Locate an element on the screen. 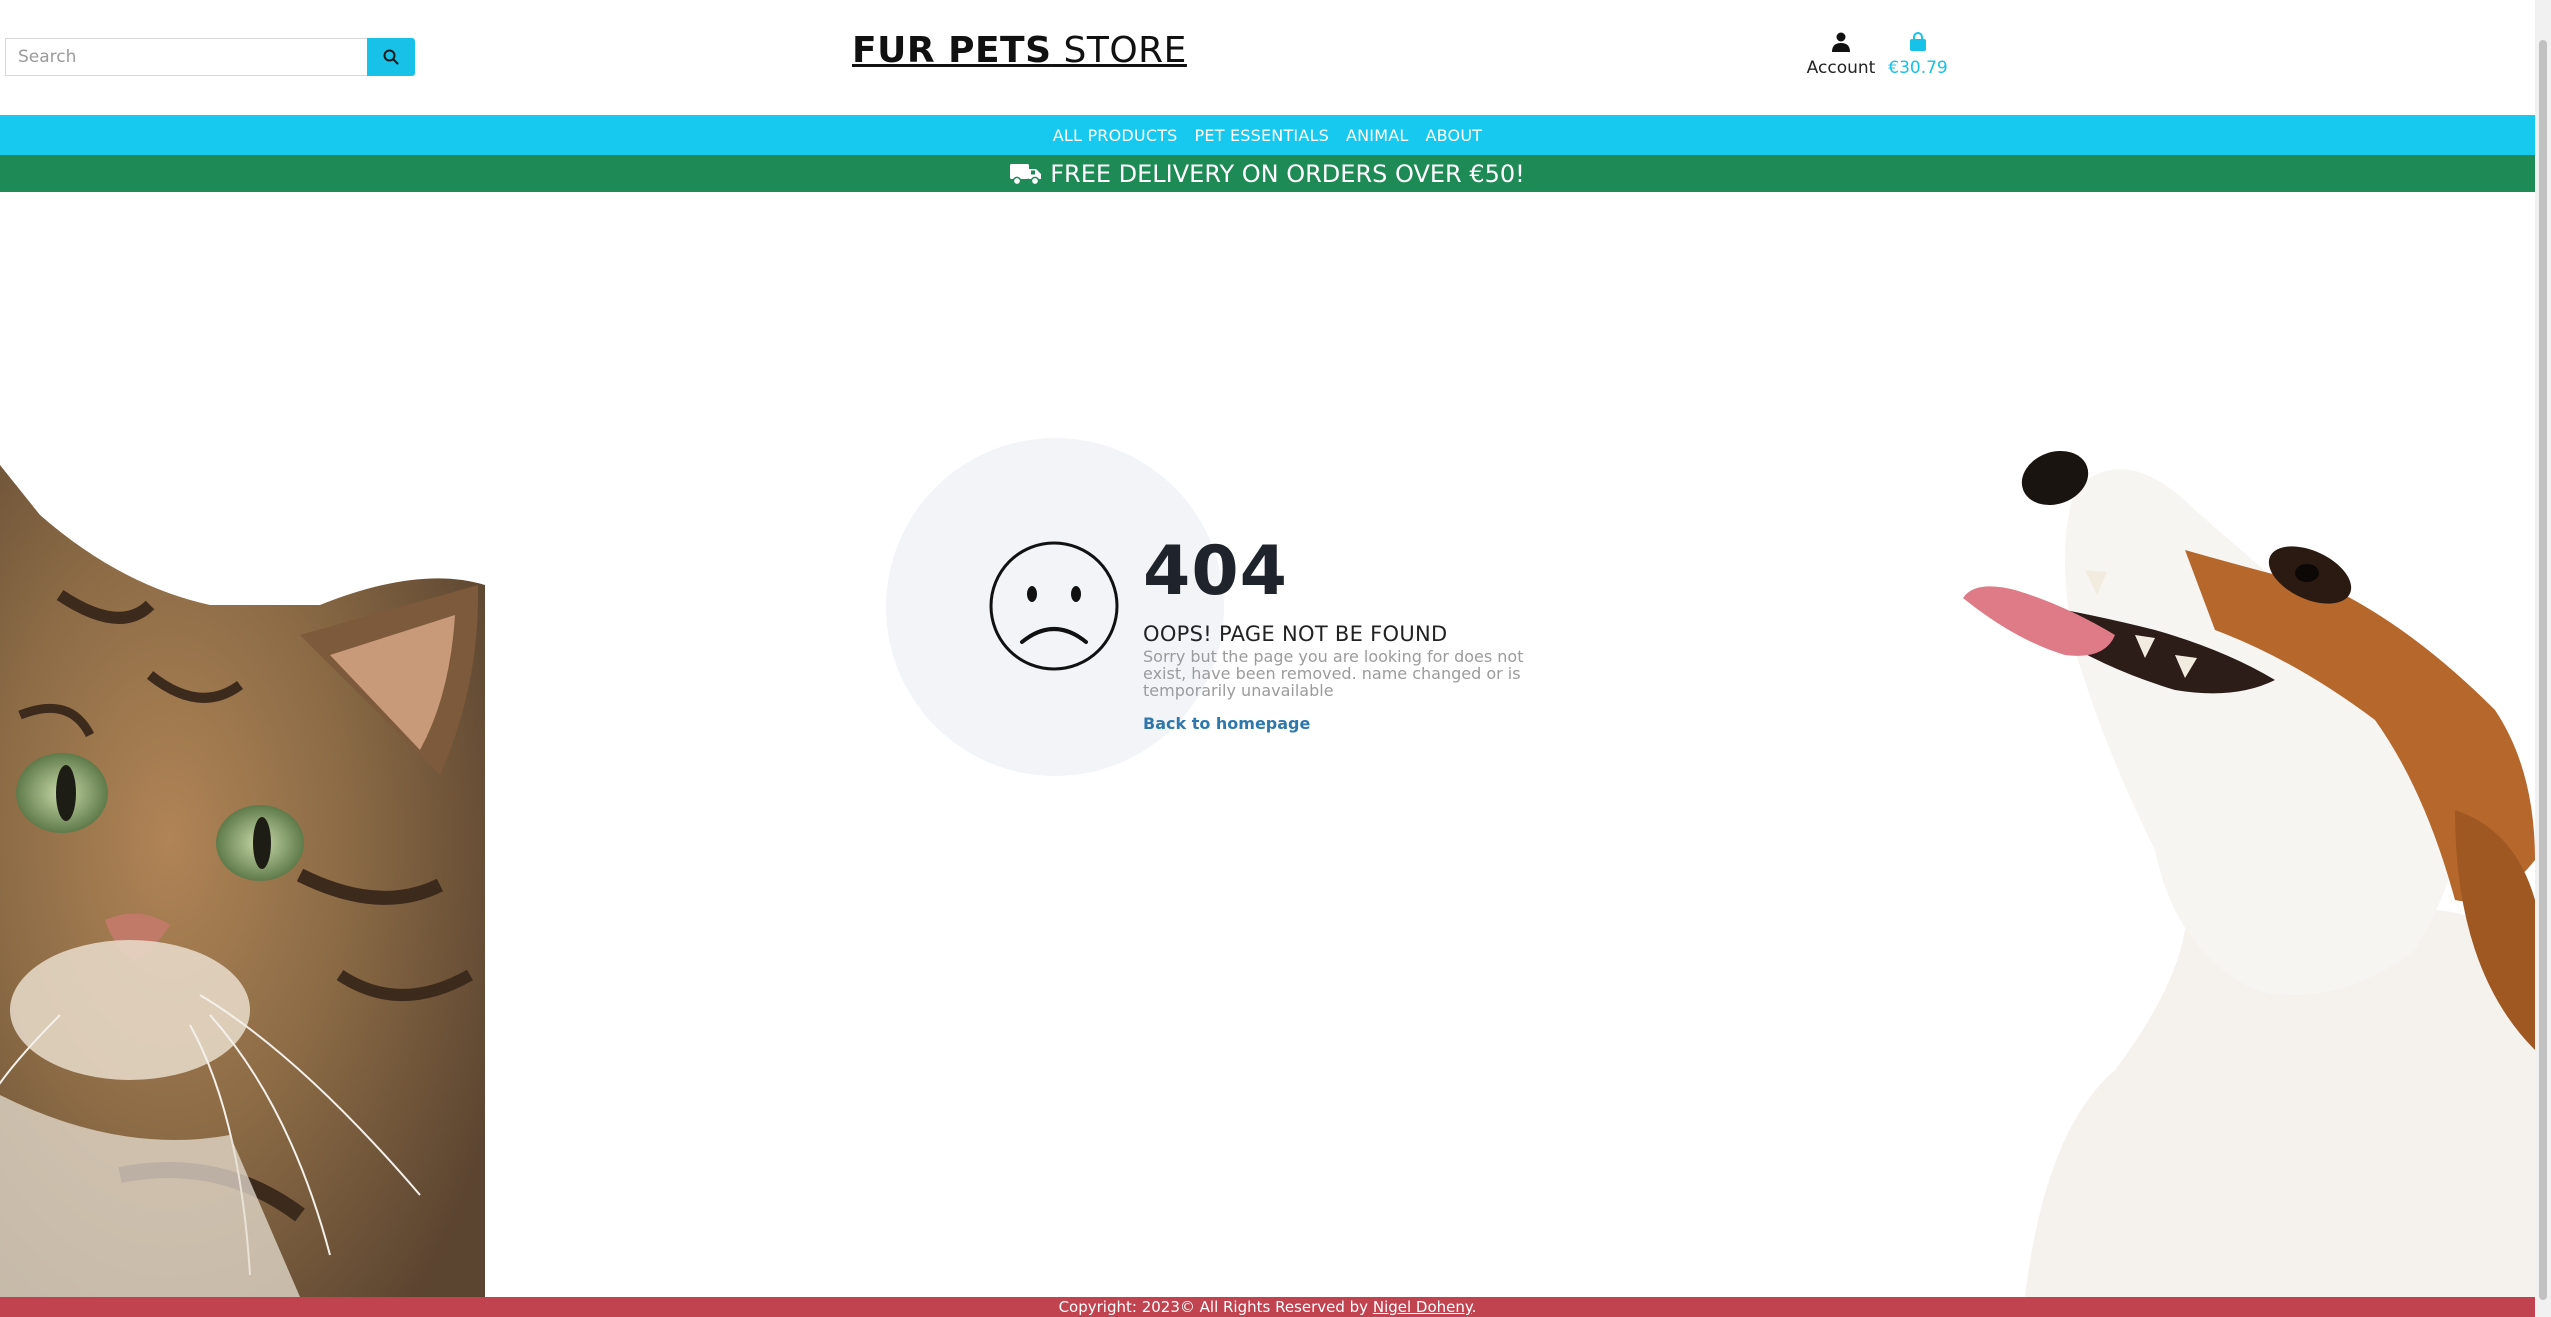 The height and width of the screenshot is (1317, 2551). nav-item-pet-essentials: PET ESSENTIALS is located at coordinates (1262, 135).